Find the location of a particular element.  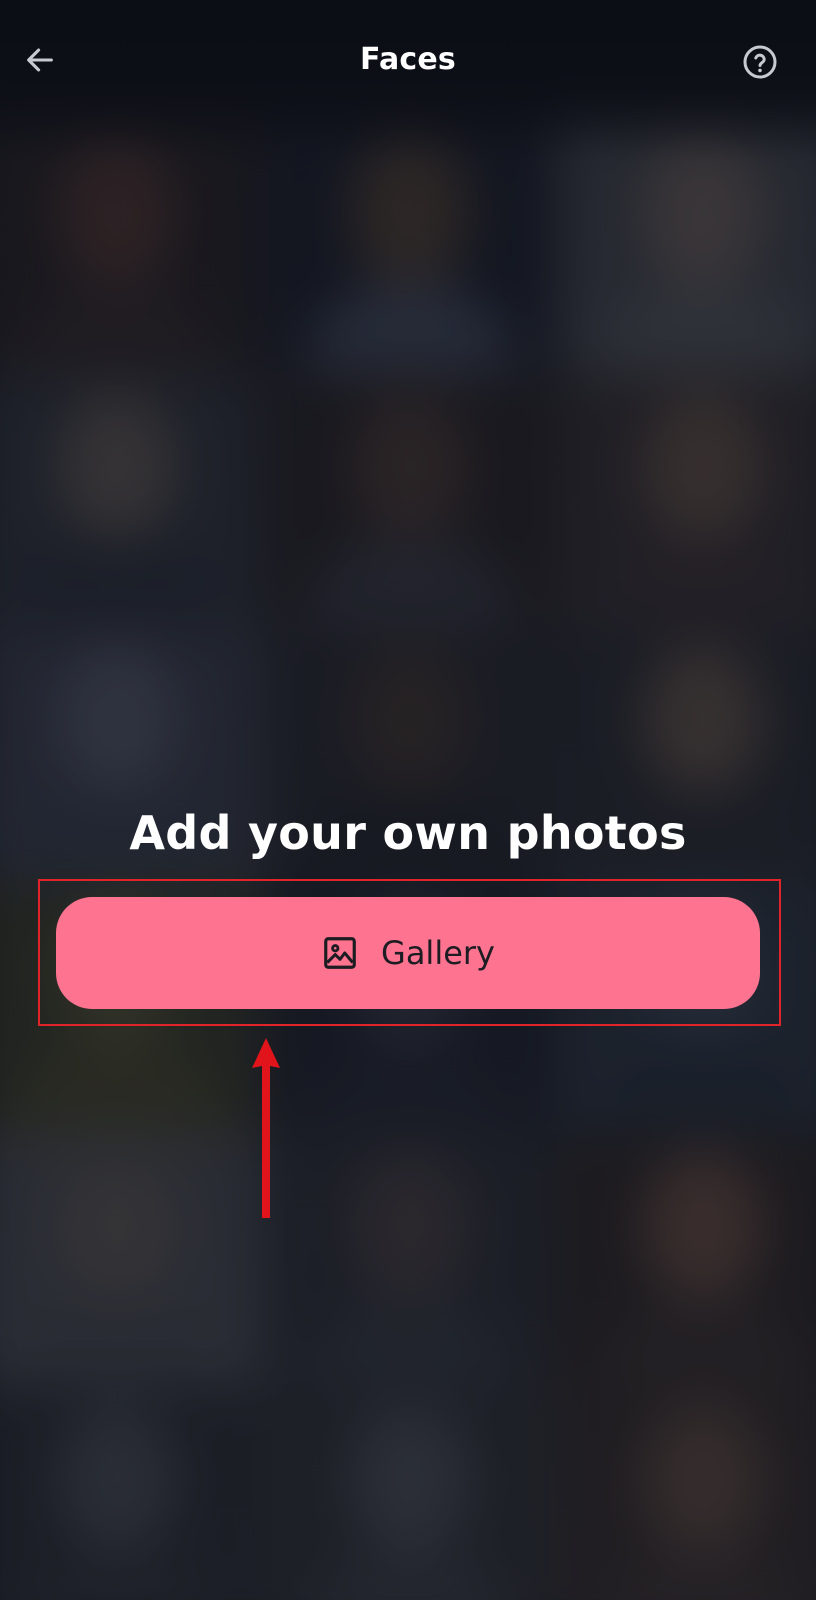

page-title: Faces is located at coordinates (408, 59).